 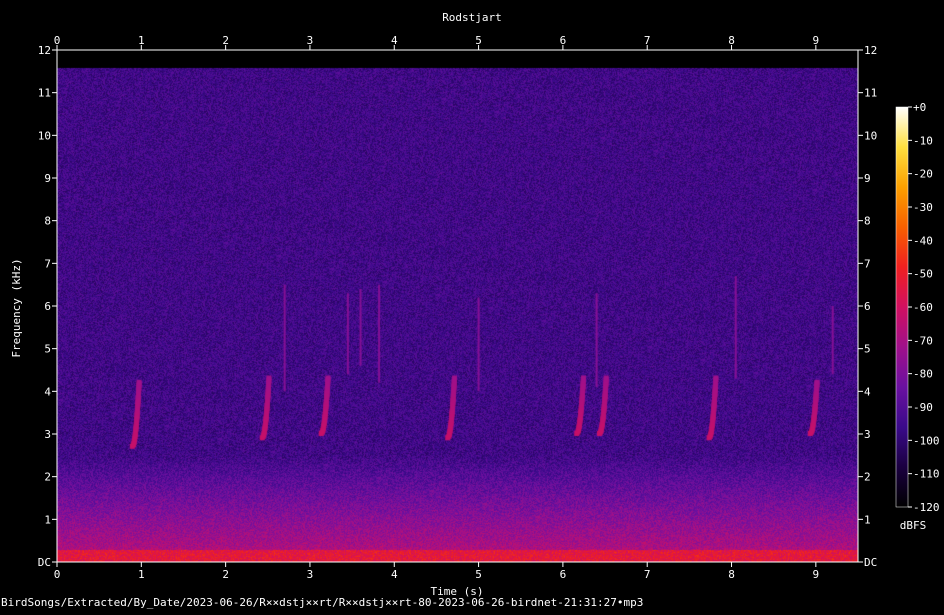 What do you see at coordinates (867, 349) in the screenshot?
I see `y-tick-label-right: 5` at bounding box center [867, 349].